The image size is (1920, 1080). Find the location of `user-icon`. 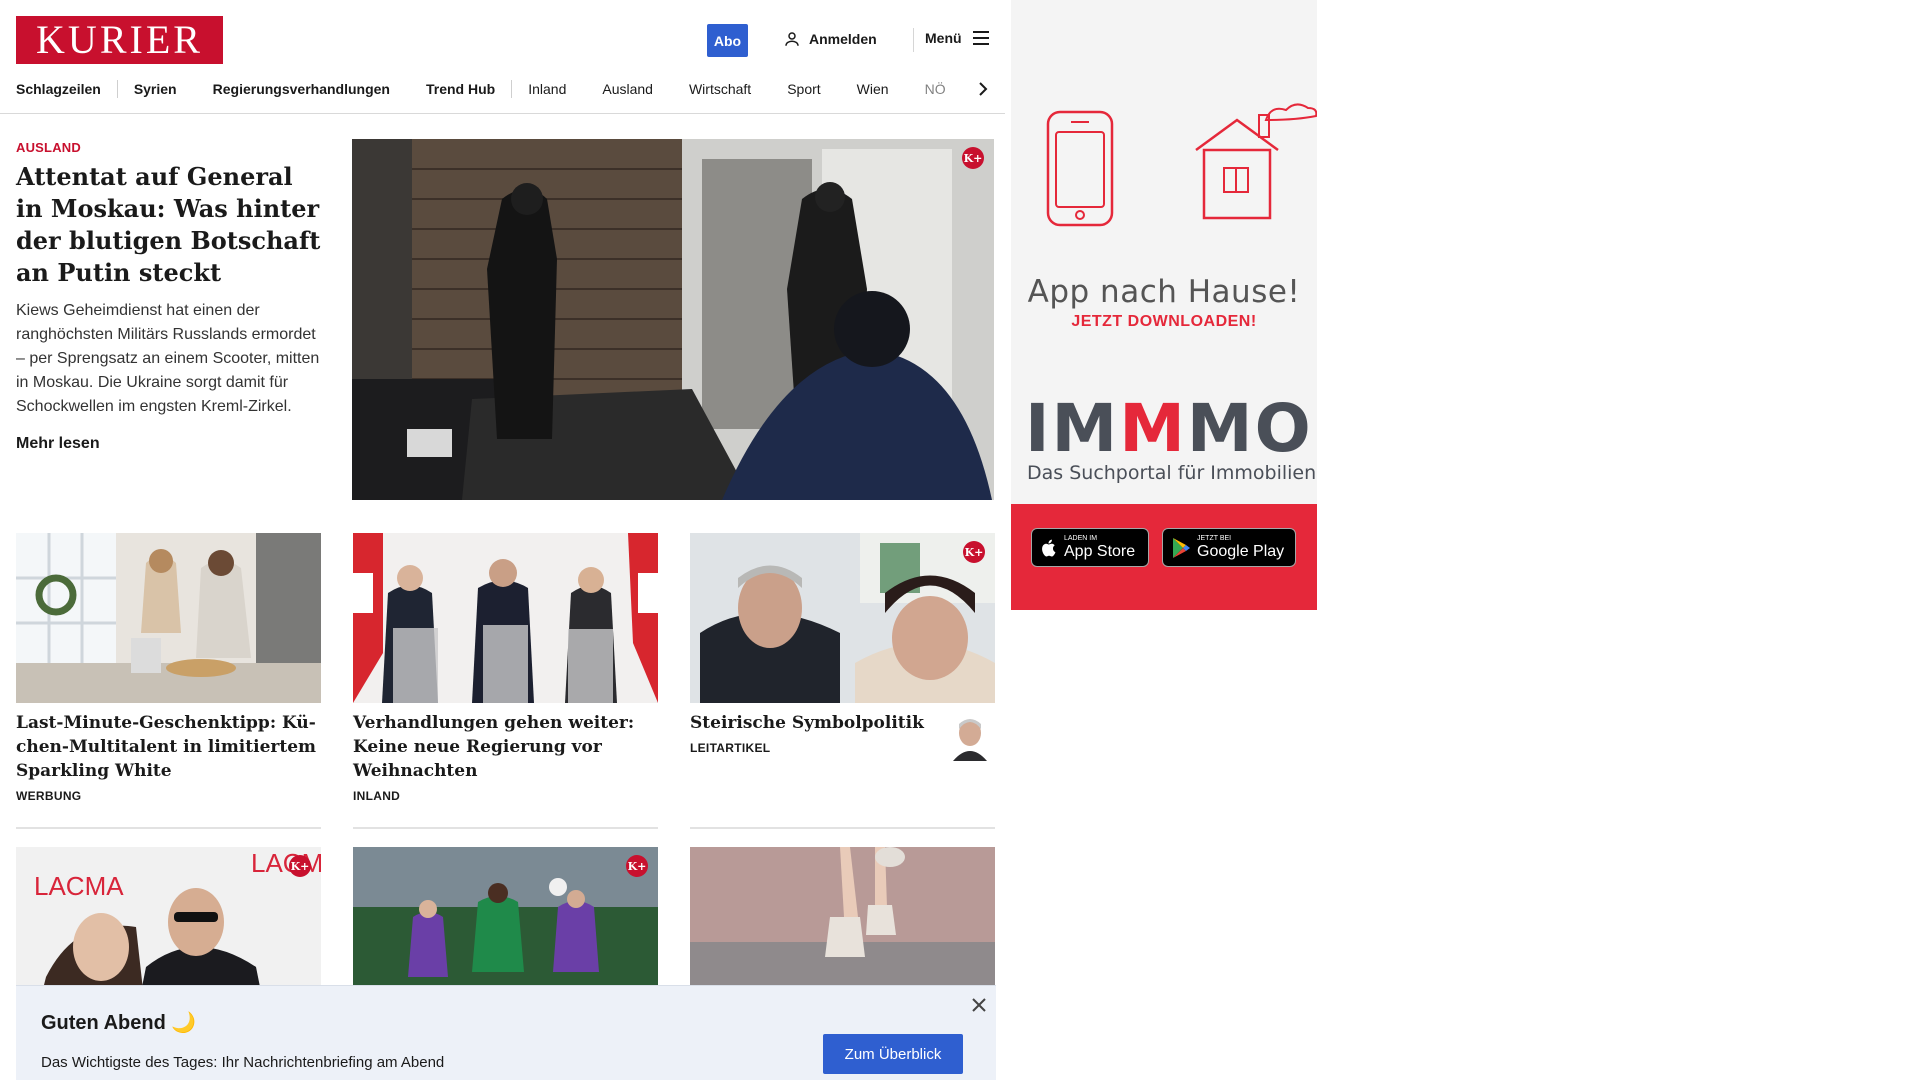

user-icon is located at coordinates (792, 39).